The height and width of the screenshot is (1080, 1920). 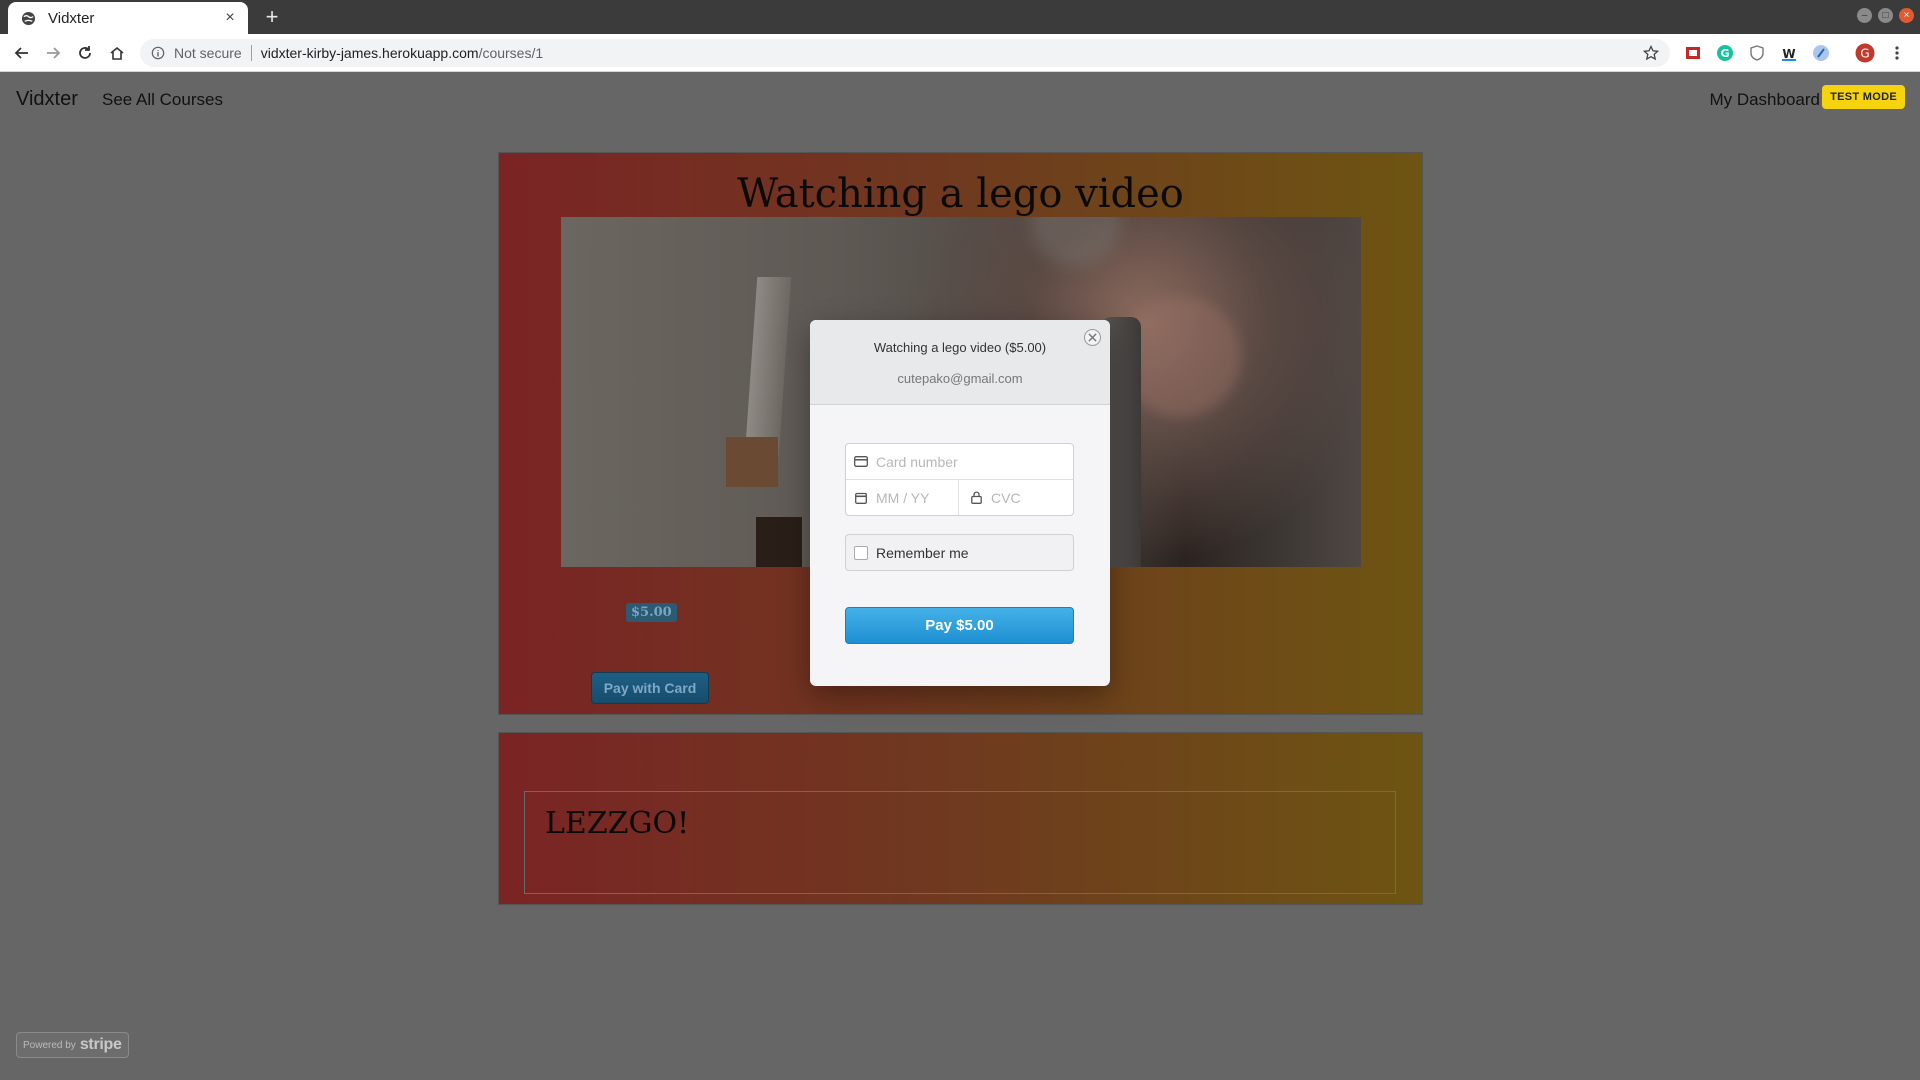 I want to click on remember-me-row: Remember me, so click(x=959, y=552).